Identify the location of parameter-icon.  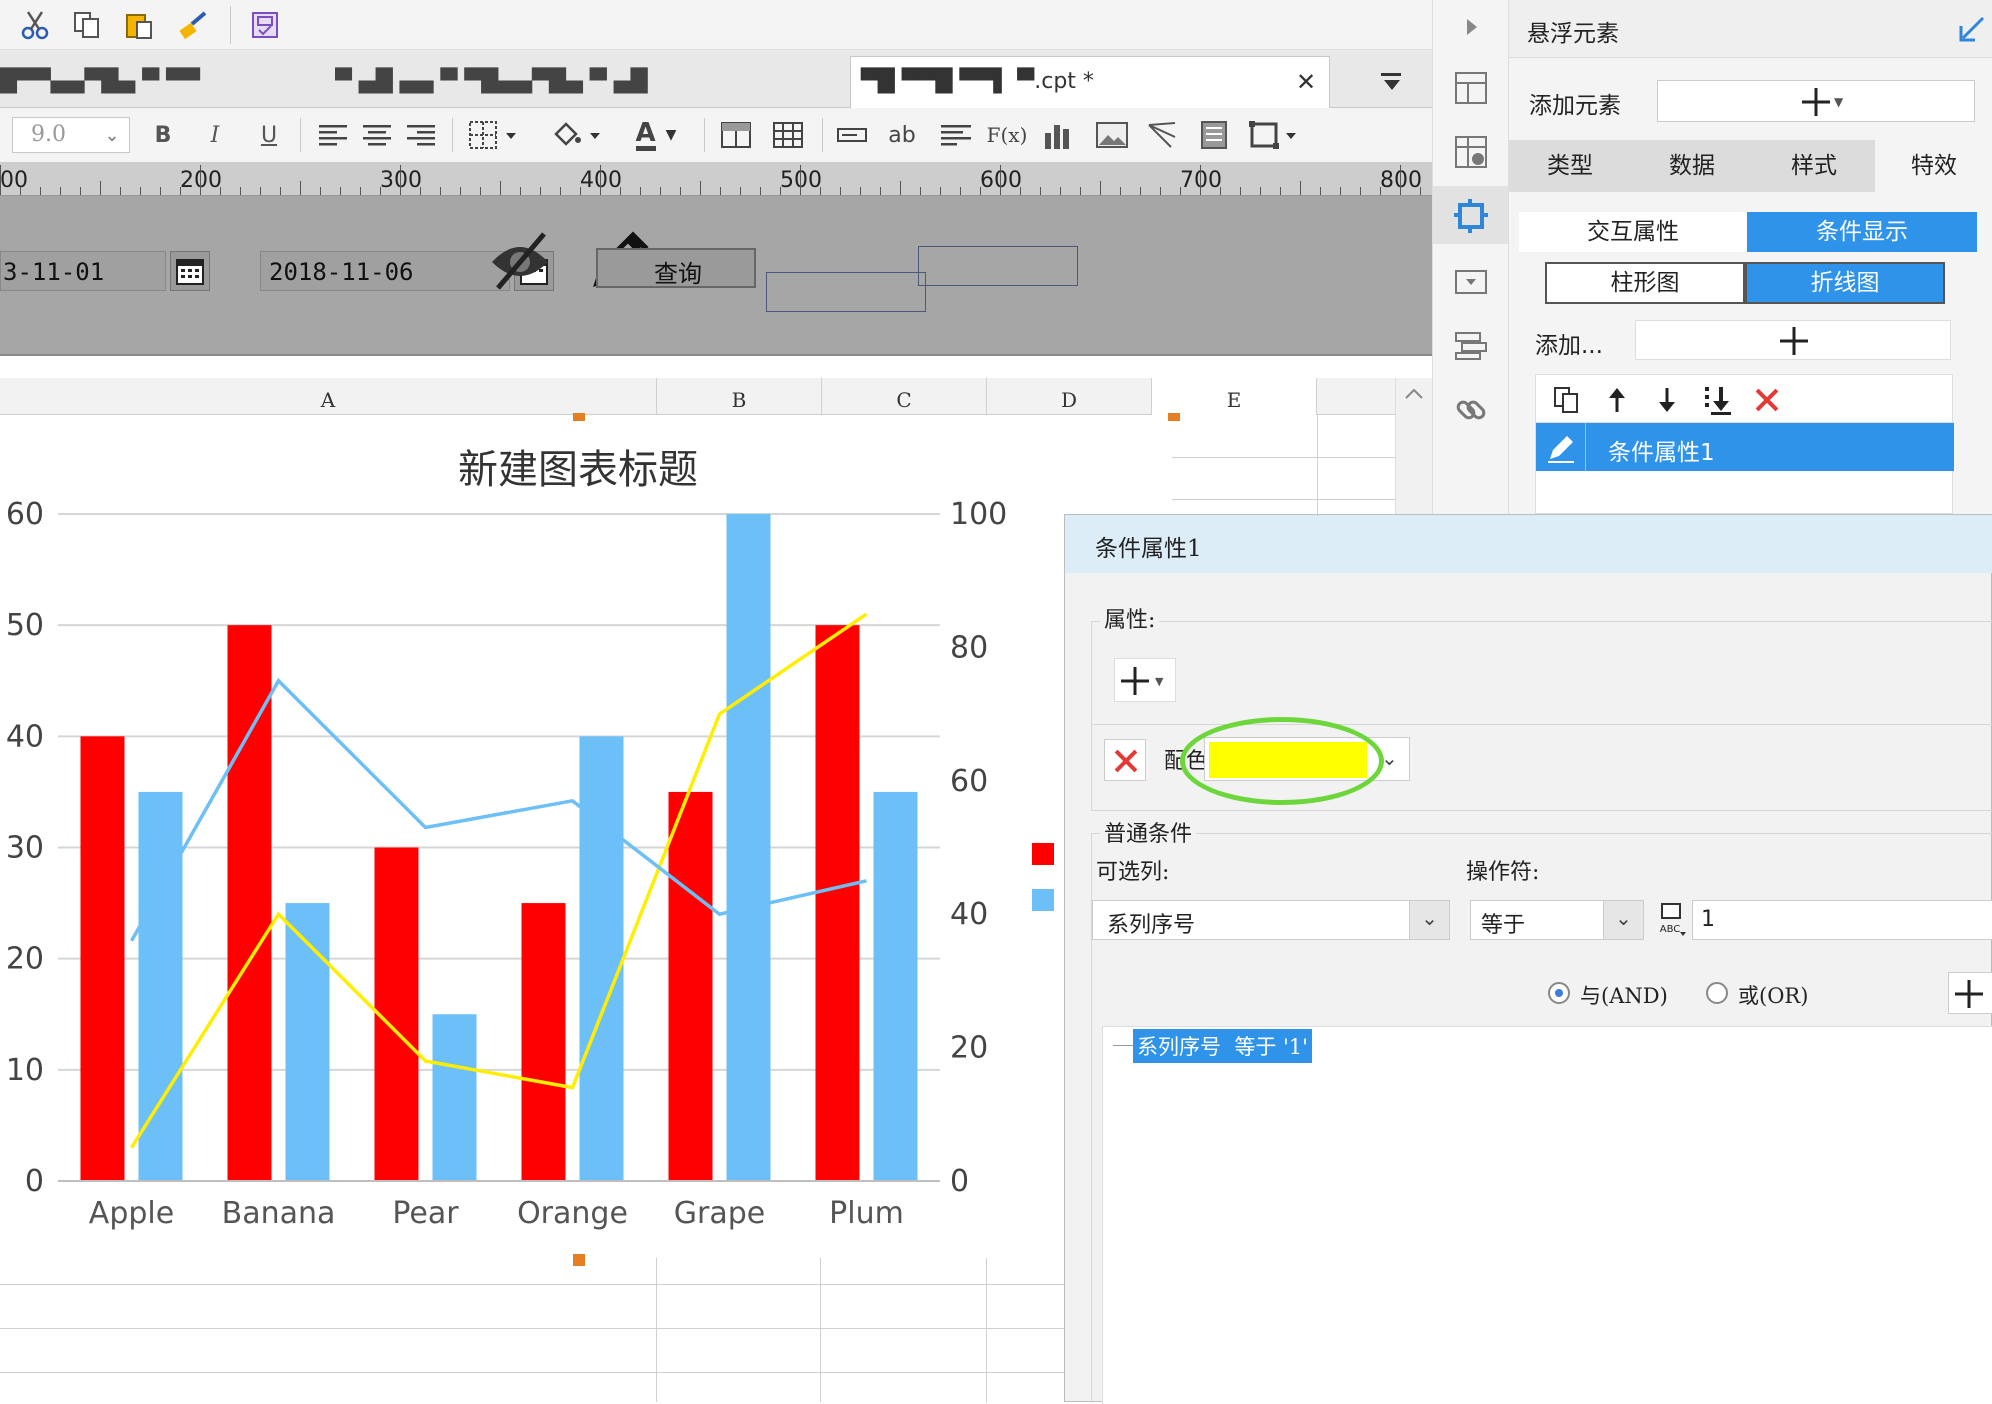
(1471, 346).